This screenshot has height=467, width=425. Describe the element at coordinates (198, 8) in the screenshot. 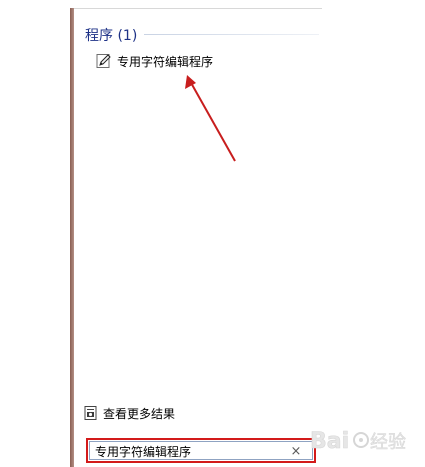

I see `start-menu-top-border` at that location.